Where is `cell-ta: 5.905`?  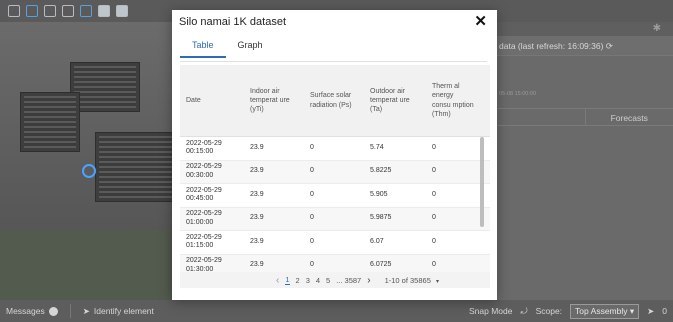 cell-ta: 5.905 is located at coordinates (379, 194).